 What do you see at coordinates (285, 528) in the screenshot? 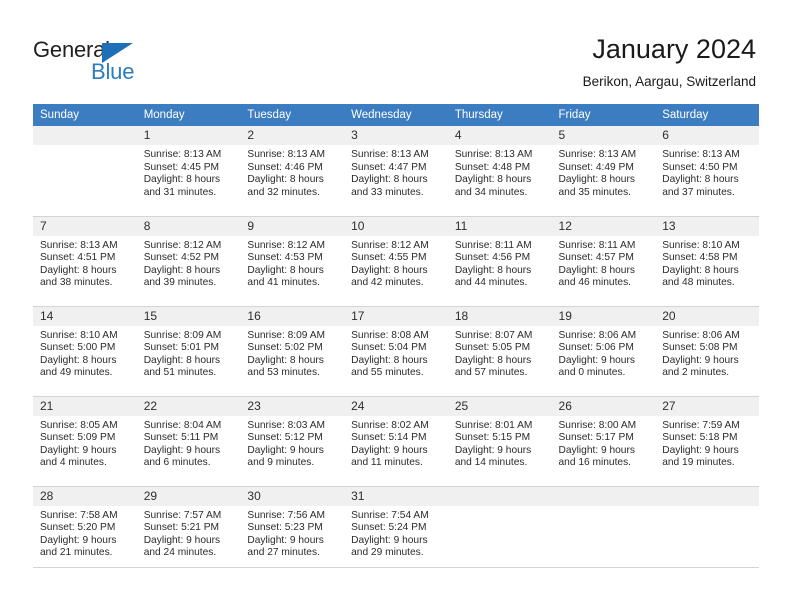
I see `sunset-text: Sunset: 5:23 PM` at bounding box center [285, 528].